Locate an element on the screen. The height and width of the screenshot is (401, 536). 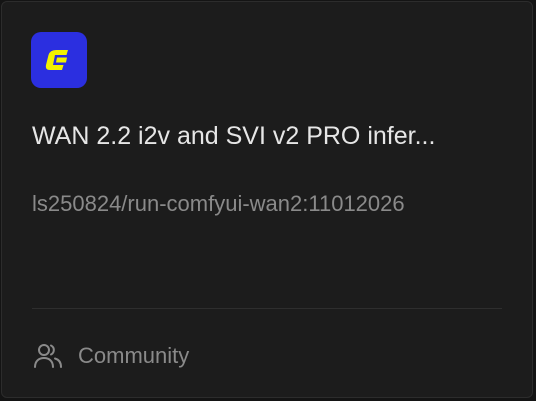
footer-label: Community is located at coordinates (134, 355).